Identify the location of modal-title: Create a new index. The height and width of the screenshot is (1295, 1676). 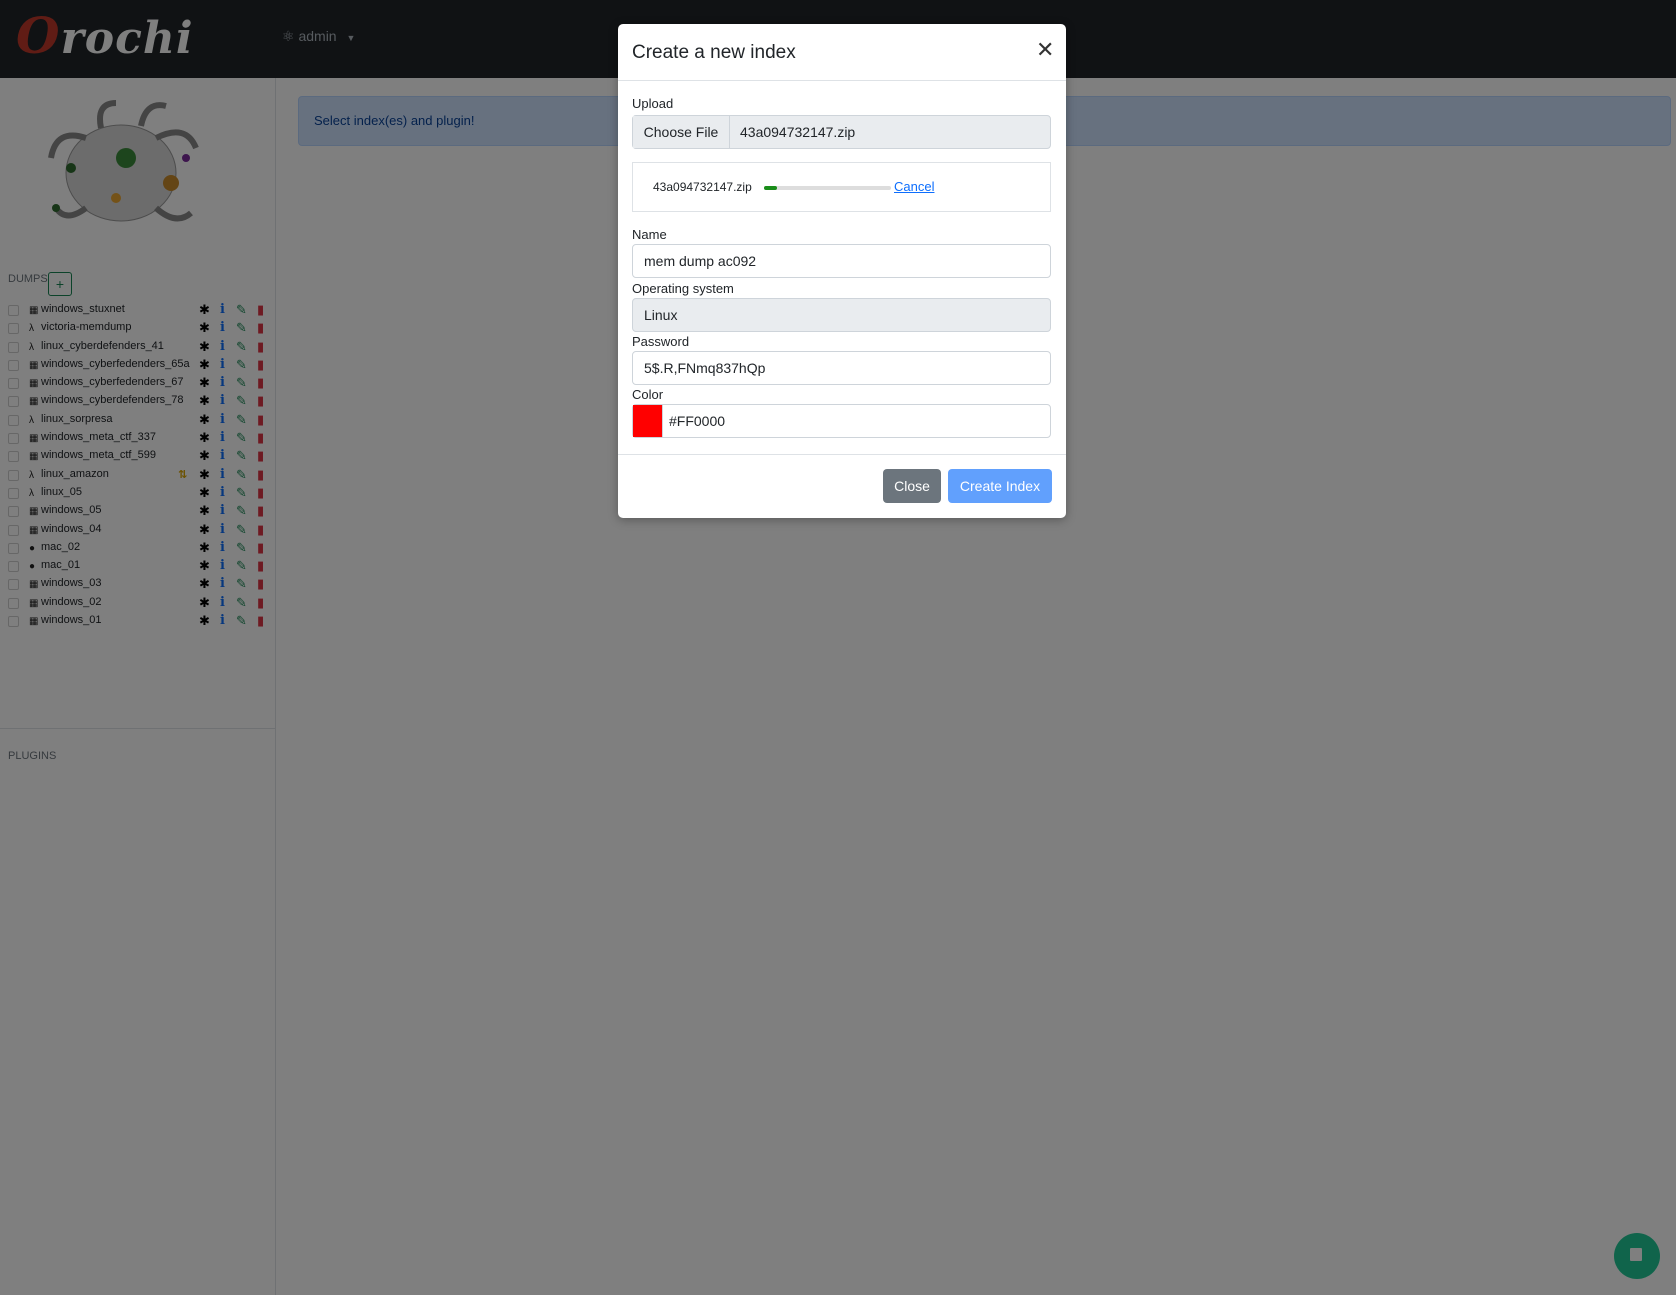
(714, 52).